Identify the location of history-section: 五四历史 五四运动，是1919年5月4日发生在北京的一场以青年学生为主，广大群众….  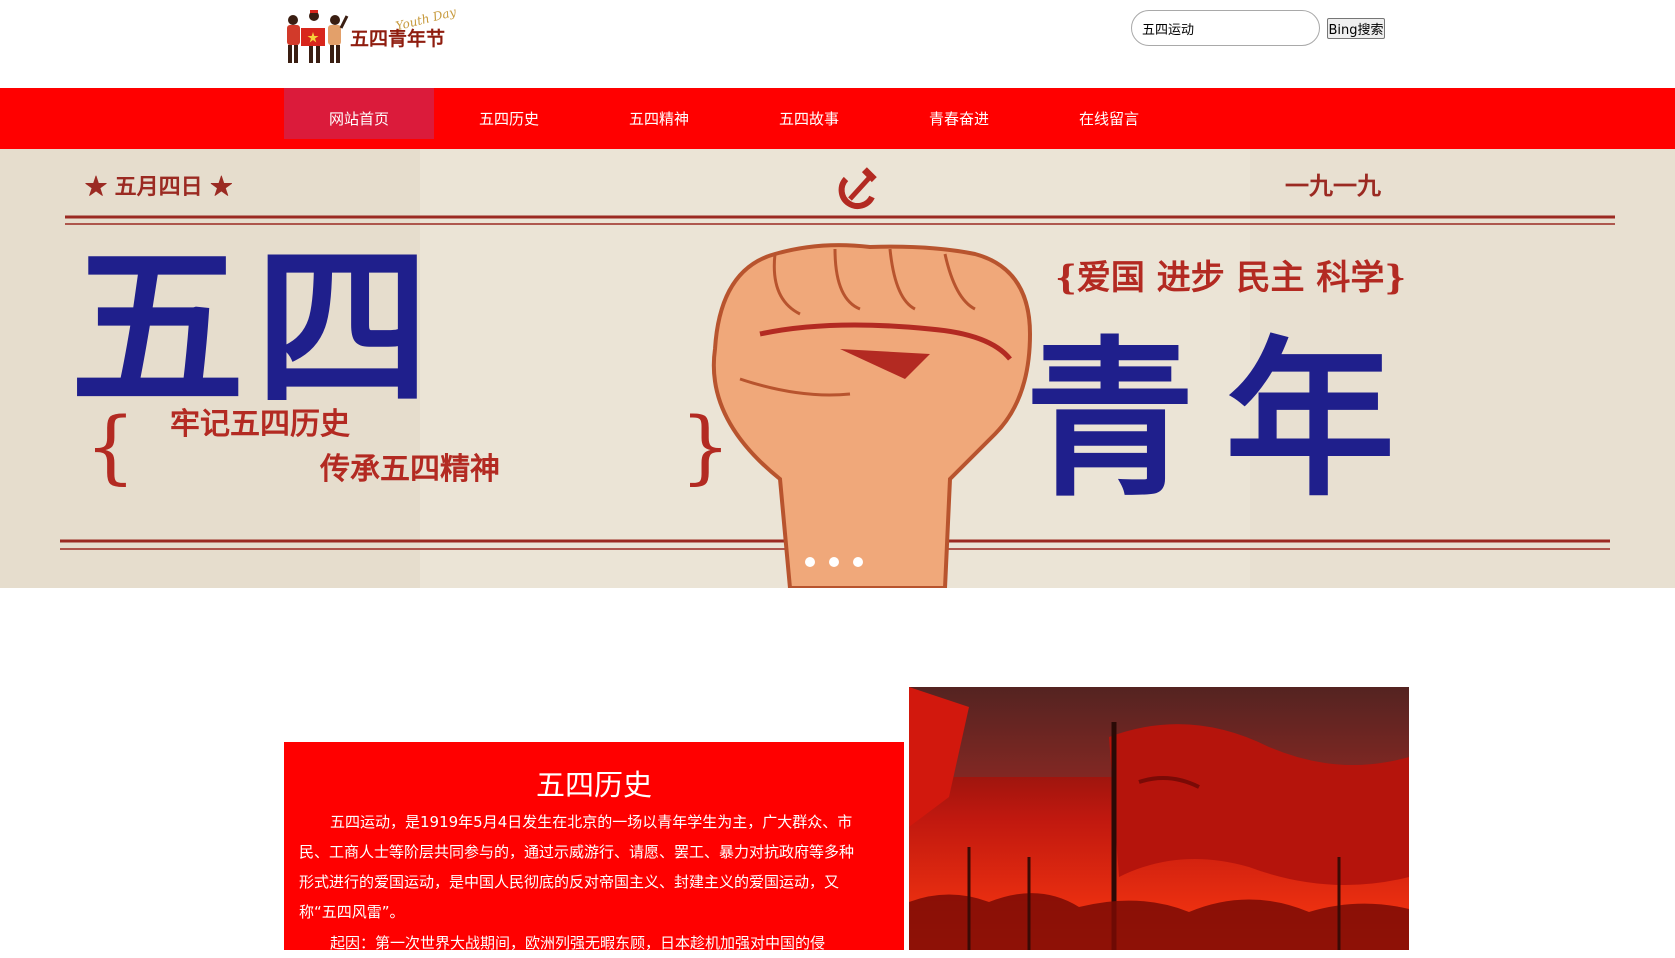
(594, 847).